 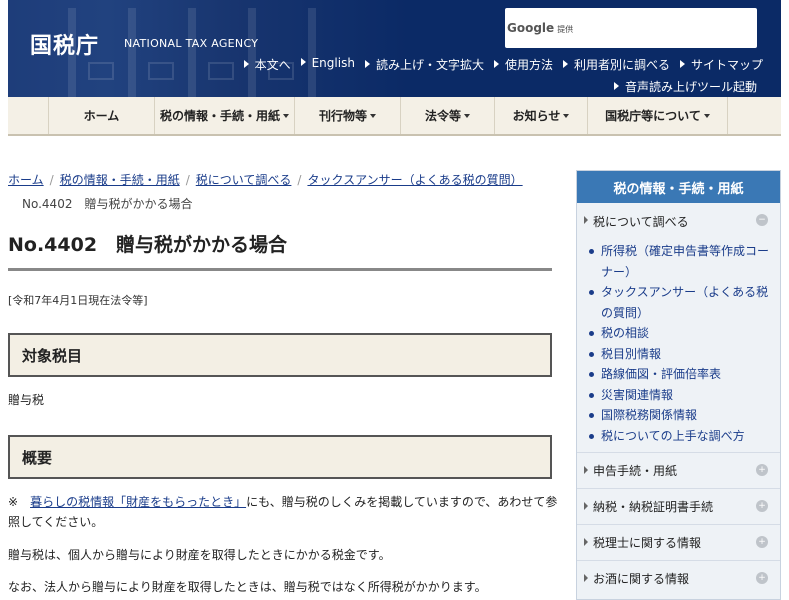 I want to click on sidebar-link-international: 国際税務関係情報, so click(x=679, y=415).